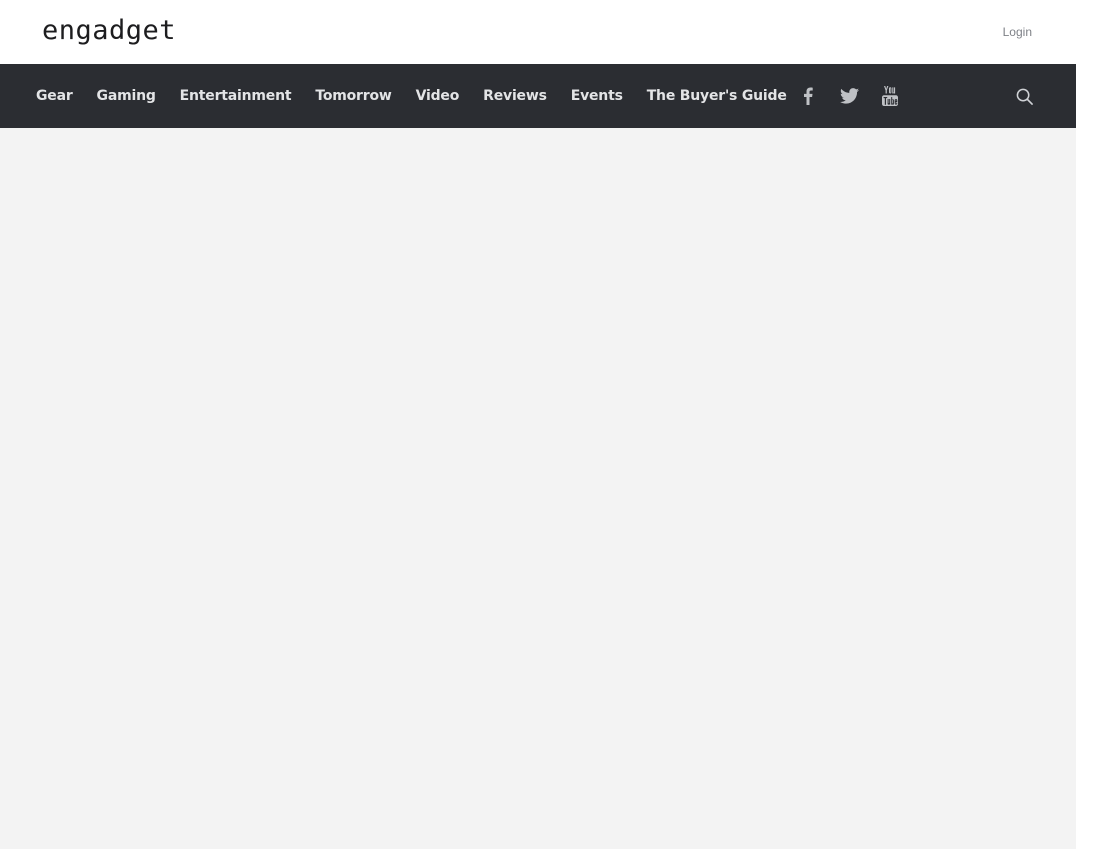 The width and height of the screenshot is (1093, 849). I want to click on facebook-icon-svg, so click(808, 96).